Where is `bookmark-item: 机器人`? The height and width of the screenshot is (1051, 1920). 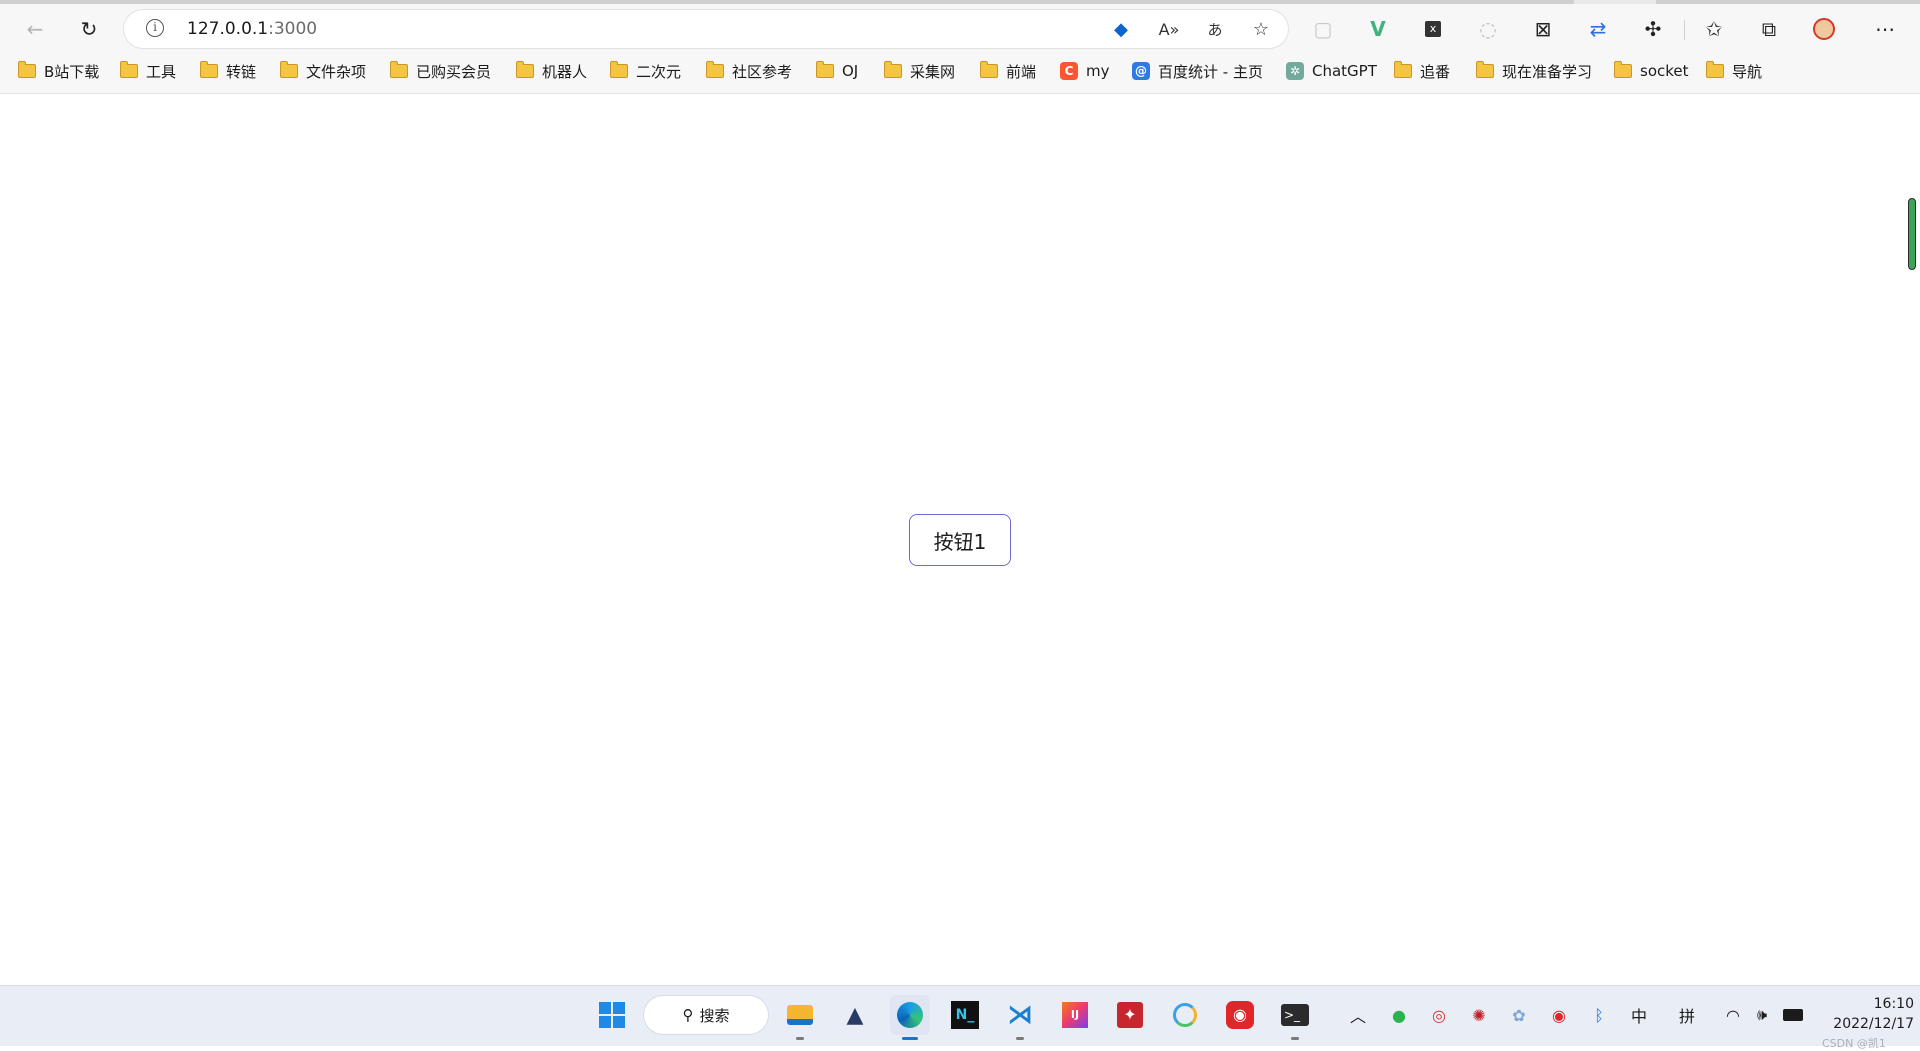
bookmark-item: 机器人 is located at coordinates (551, 71).